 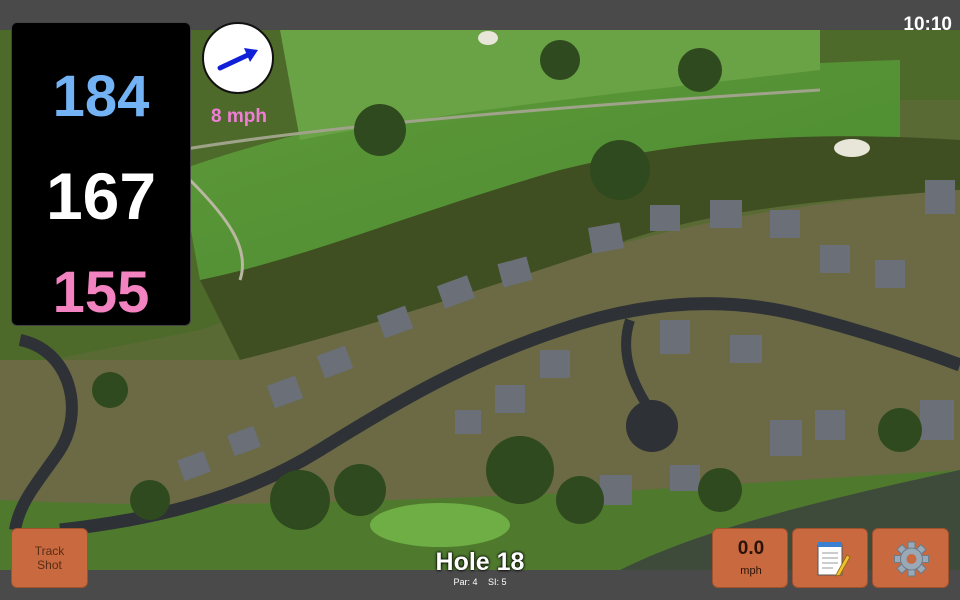 I want to click on front-distance: 155, so click(x=101, y=292).